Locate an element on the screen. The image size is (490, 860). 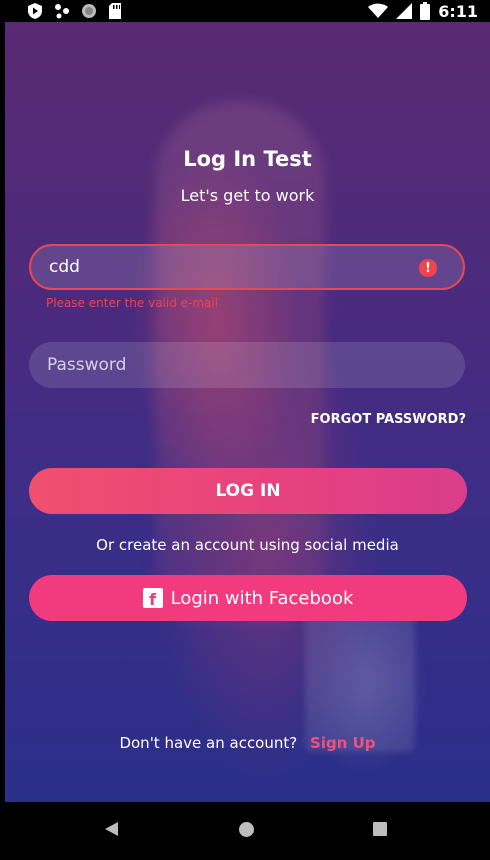
email-error-message: Please enter the valid e-mail is located at coordinates (132, 303).